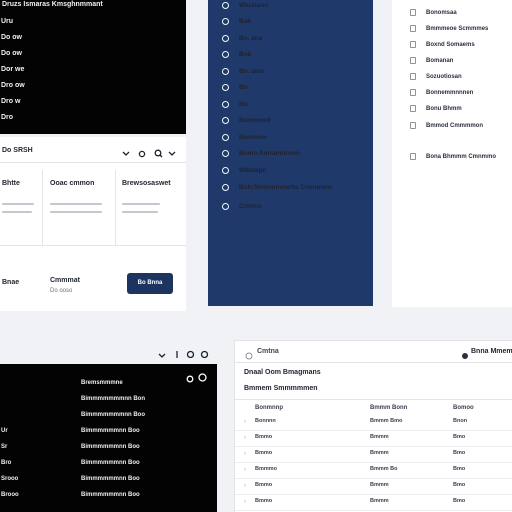 The height and width of the screenshot is (512, 512). What do you see at coordinates (17, 150) in the screenshot?
I see `card-header-title: Do SRSH` at bounding box center [17, 150].